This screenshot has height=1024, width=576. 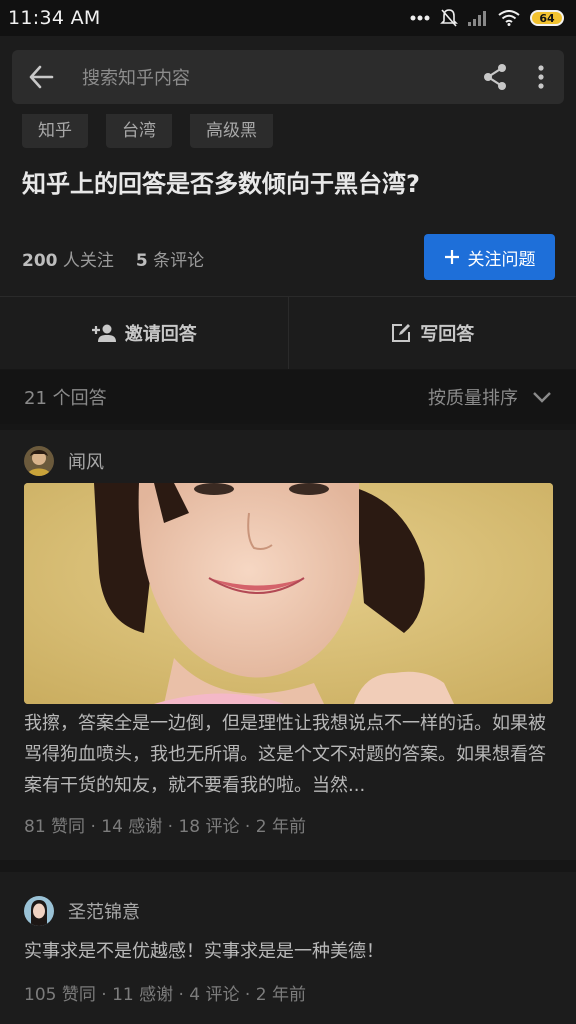 What do you see at coordinates (64, 461) in the screenshot?
I see `answer-author: 闻风` at bounding box center [64, 461].